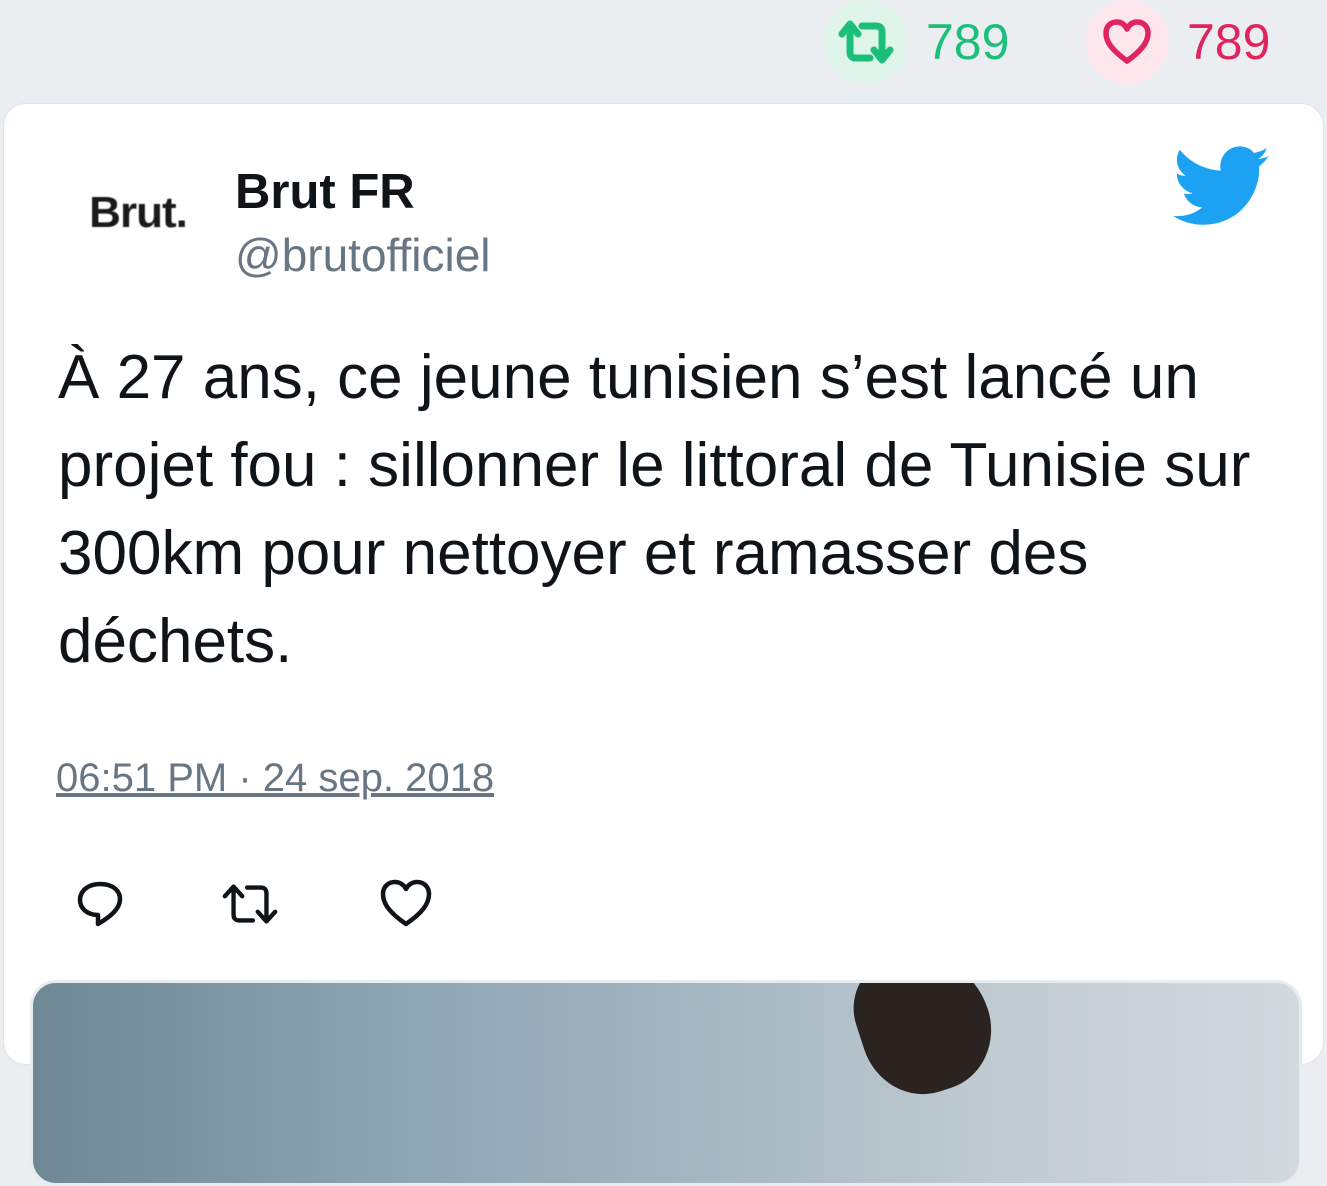 The height and width of the screenshot is (1186, 1327). What do you see at coordinates (916, 42) in the screenshot?
I see `retweet-stat: 789` at bounding box center [916, 42].